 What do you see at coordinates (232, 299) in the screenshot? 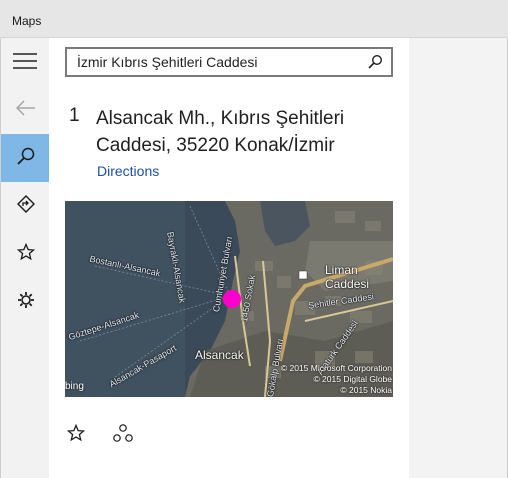
I see `location-pin` at bounding box center [232, 299].